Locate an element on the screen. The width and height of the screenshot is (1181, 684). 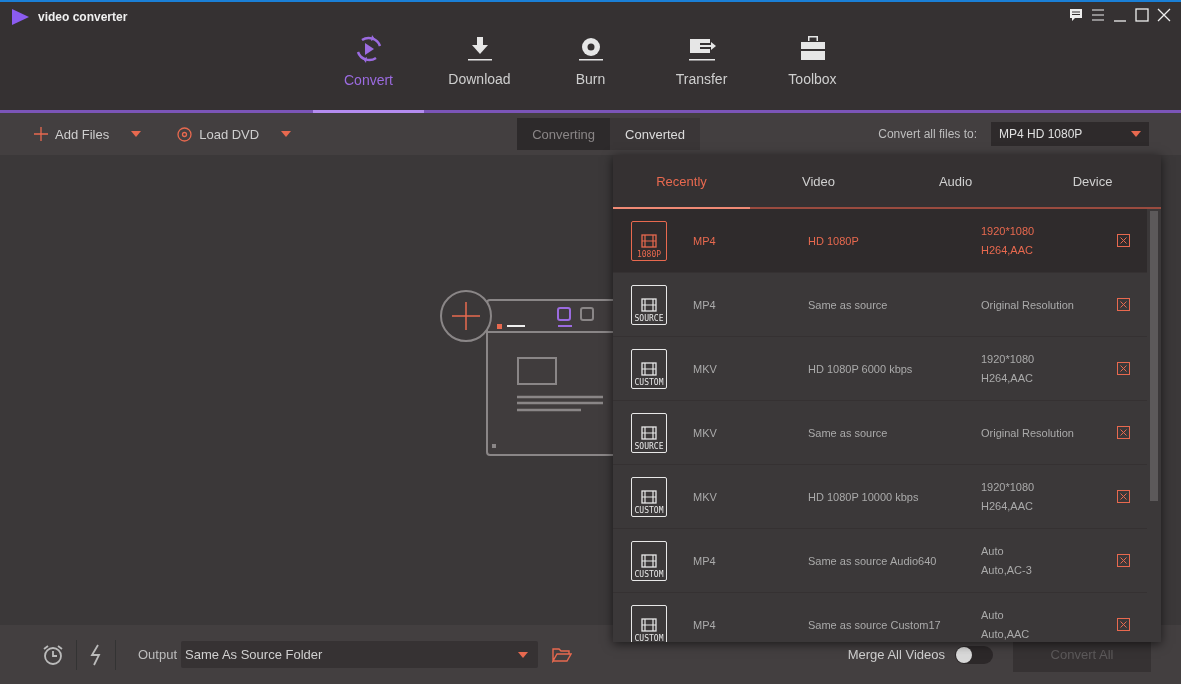
merge-label: Merge All Videos is located at coordinates (896, 654).